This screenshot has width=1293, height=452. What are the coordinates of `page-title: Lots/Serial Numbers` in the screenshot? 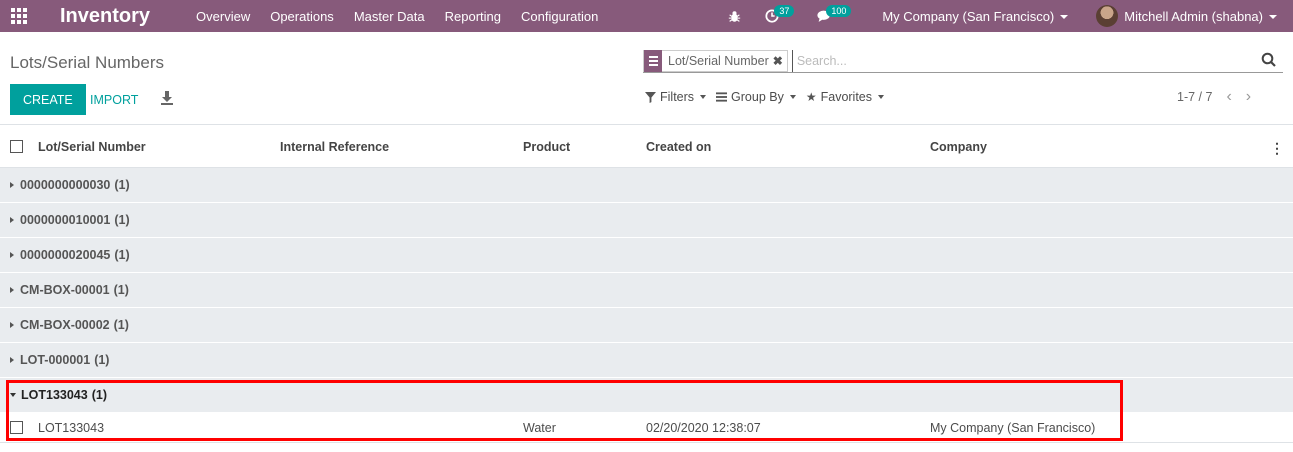 It's located at (87, 62).